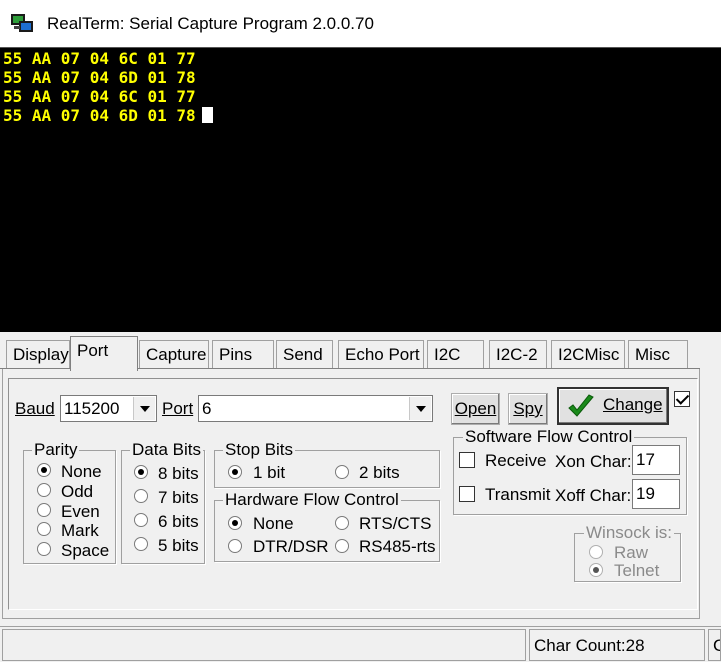  Describe the element at coordinates (714, 645) in the screenshot. I see `status-cell-next: C` at that location.